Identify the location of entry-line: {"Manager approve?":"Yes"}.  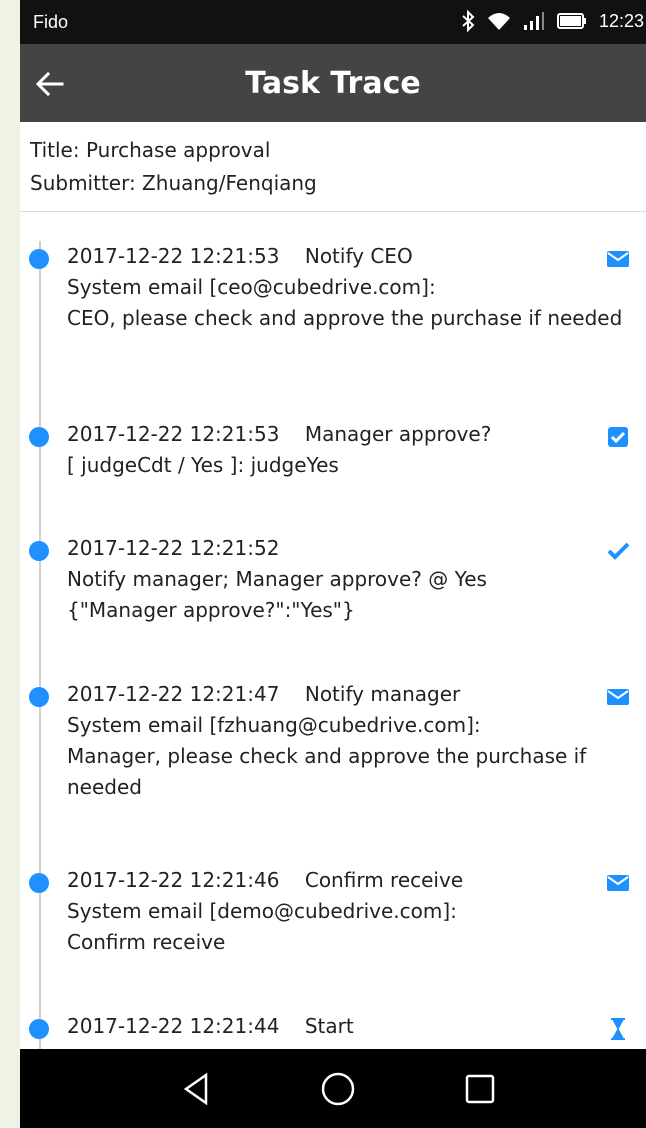
(211, 610).